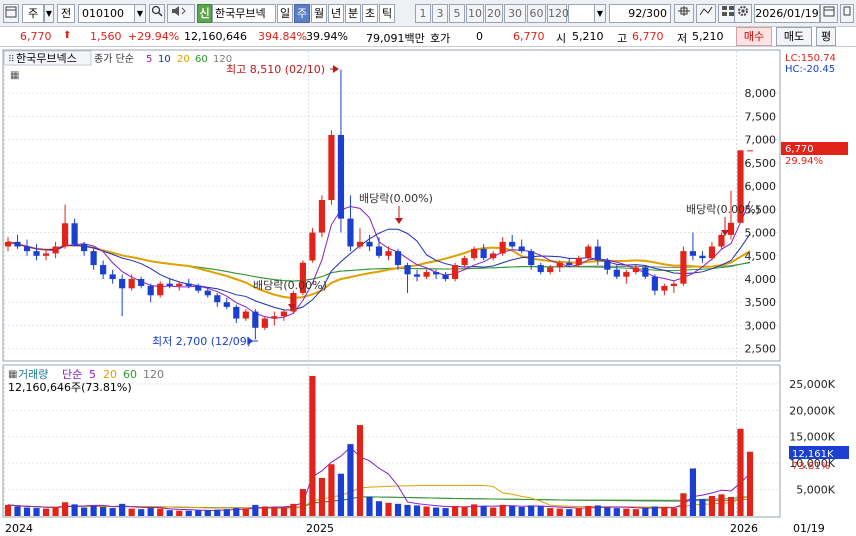 Image resolution: width=856 pixels, height=536 pixels. I want to click on count-field: 92/300, so click(640, 13).